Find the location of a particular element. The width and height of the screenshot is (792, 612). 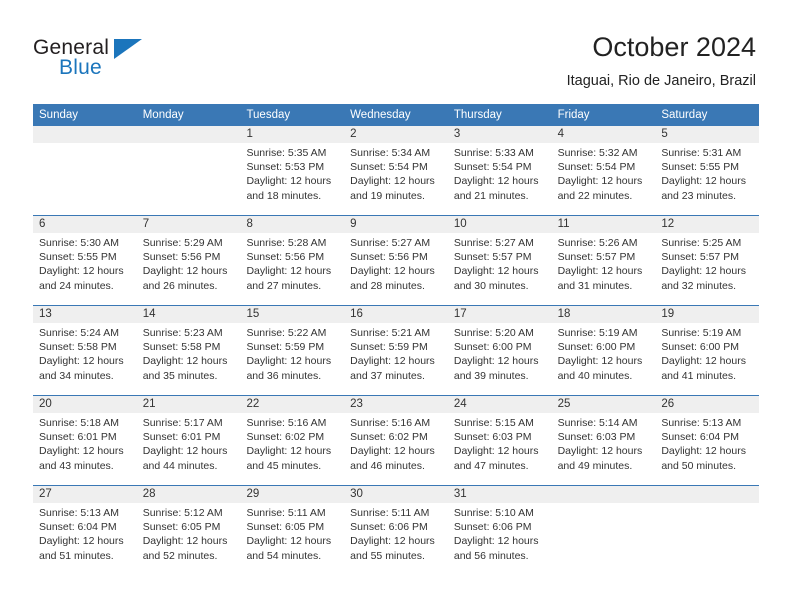

day-number: 8 is located at coordinates (292, 224).